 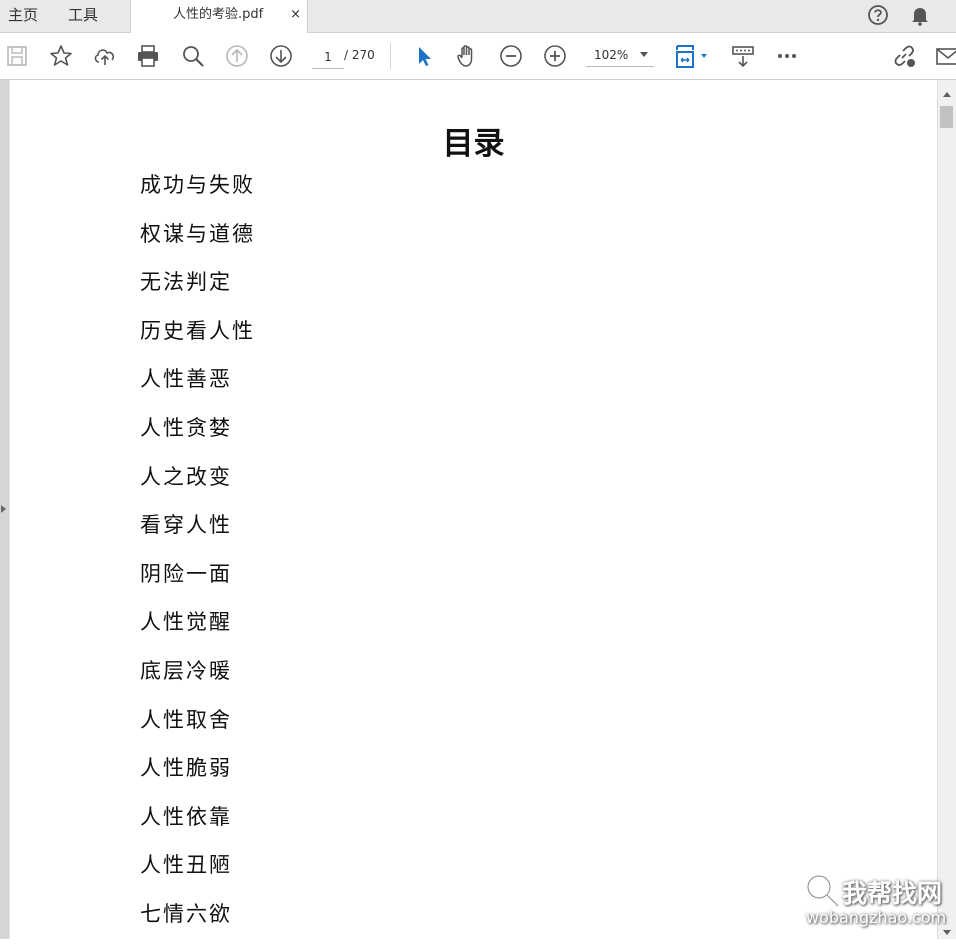 I want to click on top-navigation-bar: 主页 工具 人性的考验.pdf ×, so click(x=478, y=16).